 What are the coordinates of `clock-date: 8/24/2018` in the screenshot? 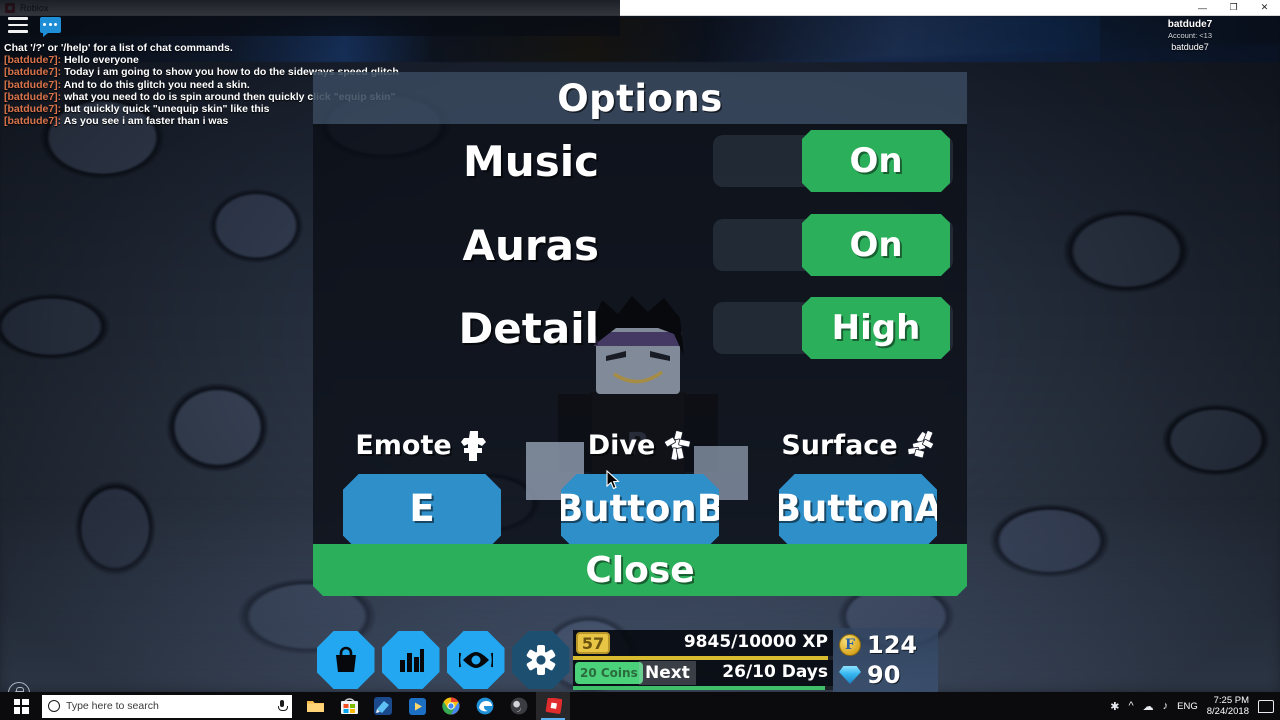 It's located at (1227, 711).